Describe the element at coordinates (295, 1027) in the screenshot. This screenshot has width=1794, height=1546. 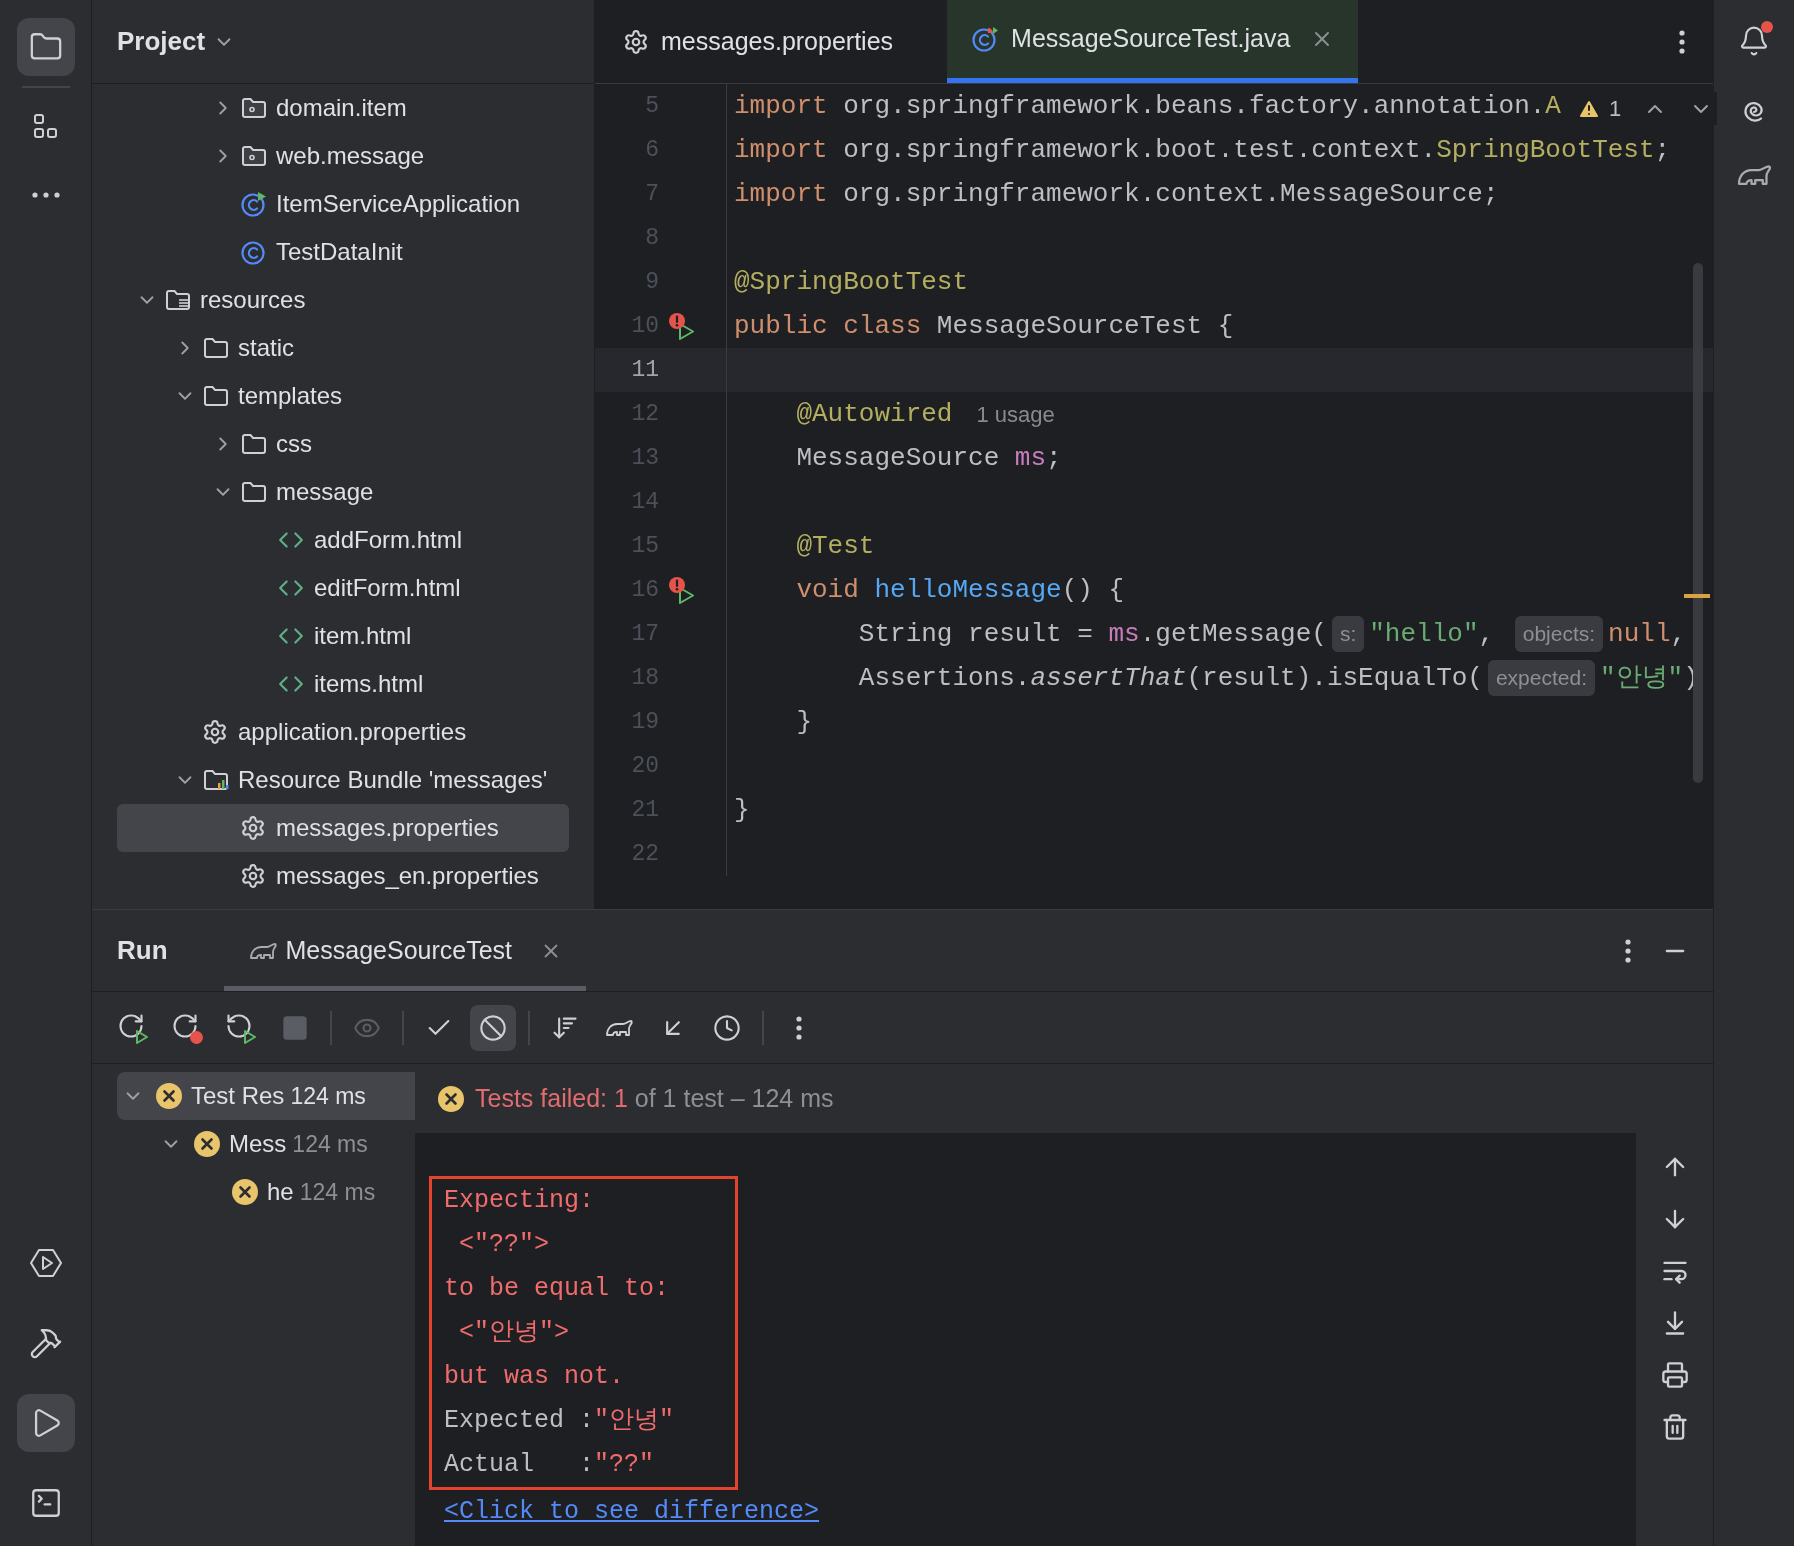
I see `stop-icon` at that location.